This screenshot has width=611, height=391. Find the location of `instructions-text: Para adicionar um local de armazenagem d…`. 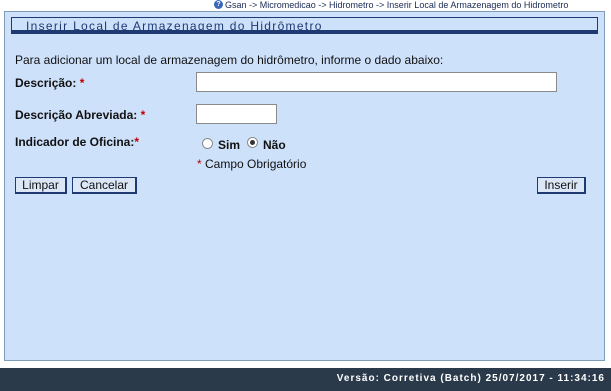

instructions-text: Para adicionar um local de armazenagem d… is located at coordinates (229, 60).